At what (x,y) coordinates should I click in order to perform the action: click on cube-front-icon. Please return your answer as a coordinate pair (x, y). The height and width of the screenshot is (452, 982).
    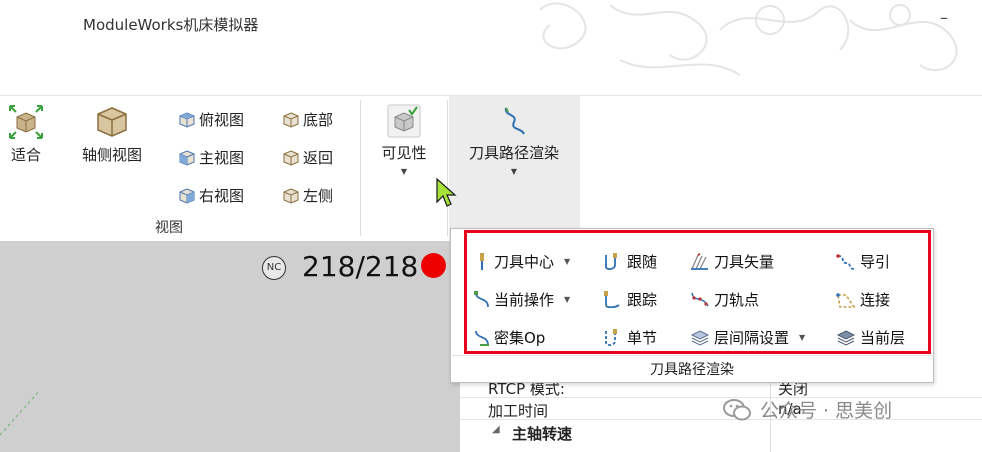
    Looking at the image, I should click on (187, 157).